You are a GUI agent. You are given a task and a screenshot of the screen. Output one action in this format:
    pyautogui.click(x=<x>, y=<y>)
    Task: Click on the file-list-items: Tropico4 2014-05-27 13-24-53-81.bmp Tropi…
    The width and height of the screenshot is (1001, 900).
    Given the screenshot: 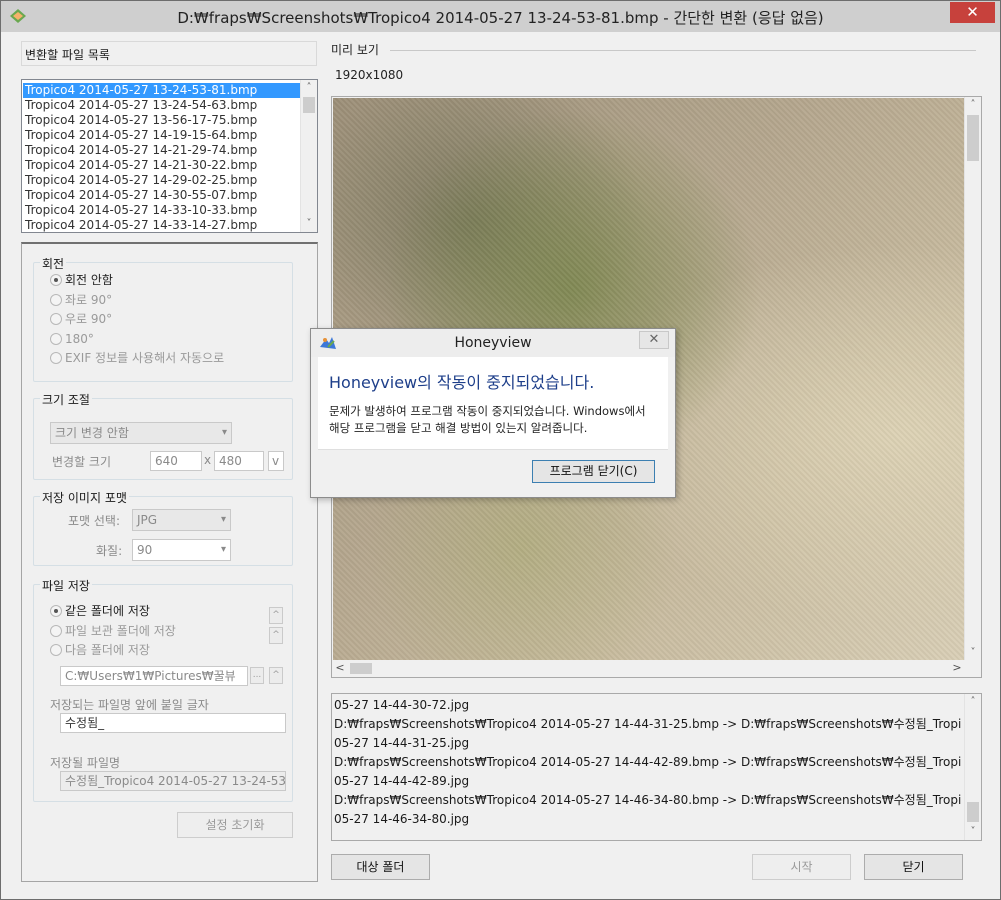 What is the action you would take?
    pyautogui.click(x=161, y=157)
    